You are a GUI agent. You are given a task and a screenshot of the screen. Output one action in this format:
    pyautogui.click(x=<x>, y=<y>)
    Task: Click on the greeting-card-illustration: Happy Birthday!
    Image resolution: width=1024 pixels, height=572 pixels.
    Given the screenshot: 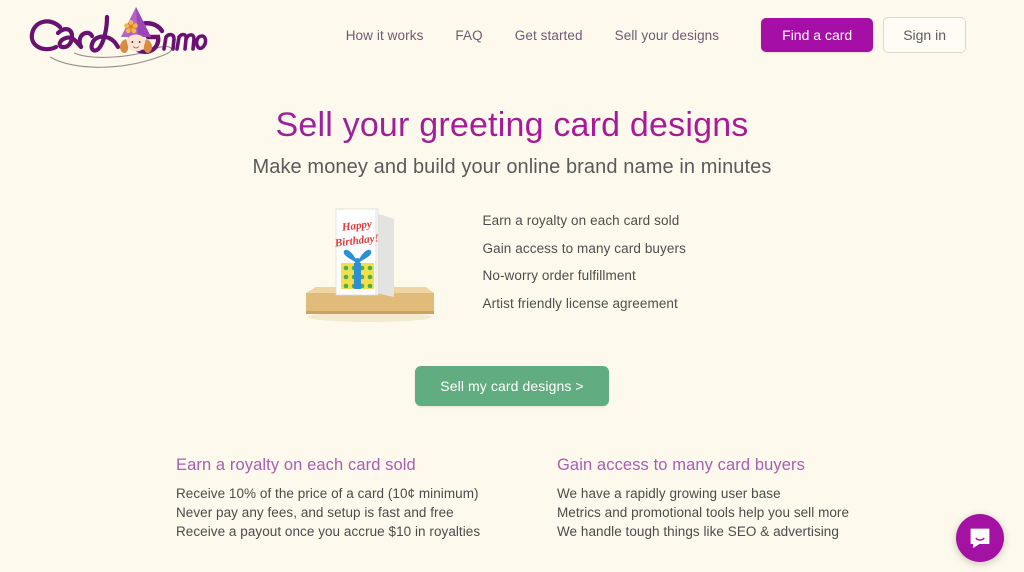 What is the action you would take?
    pyautogui.click(x=370, y=263)
    